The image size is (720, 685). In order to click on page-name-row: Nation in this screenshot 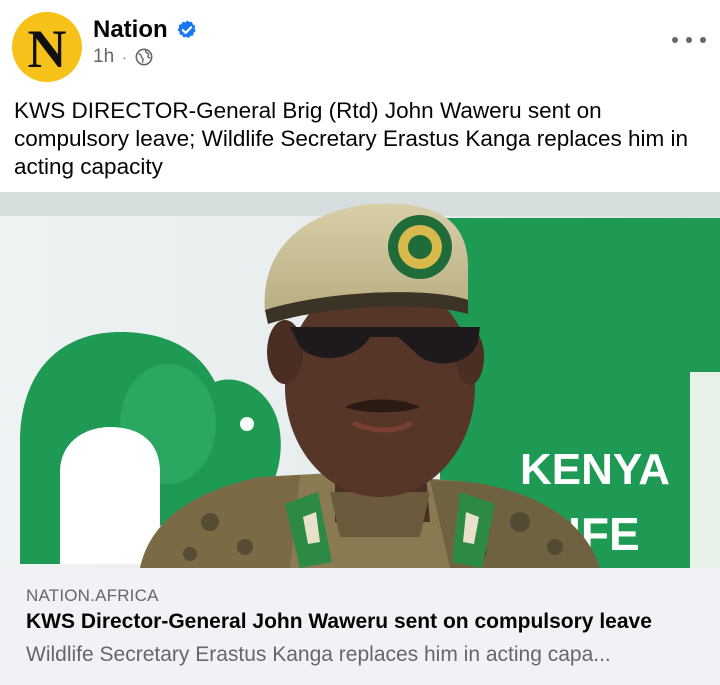, I will do `click(145, 30)`.